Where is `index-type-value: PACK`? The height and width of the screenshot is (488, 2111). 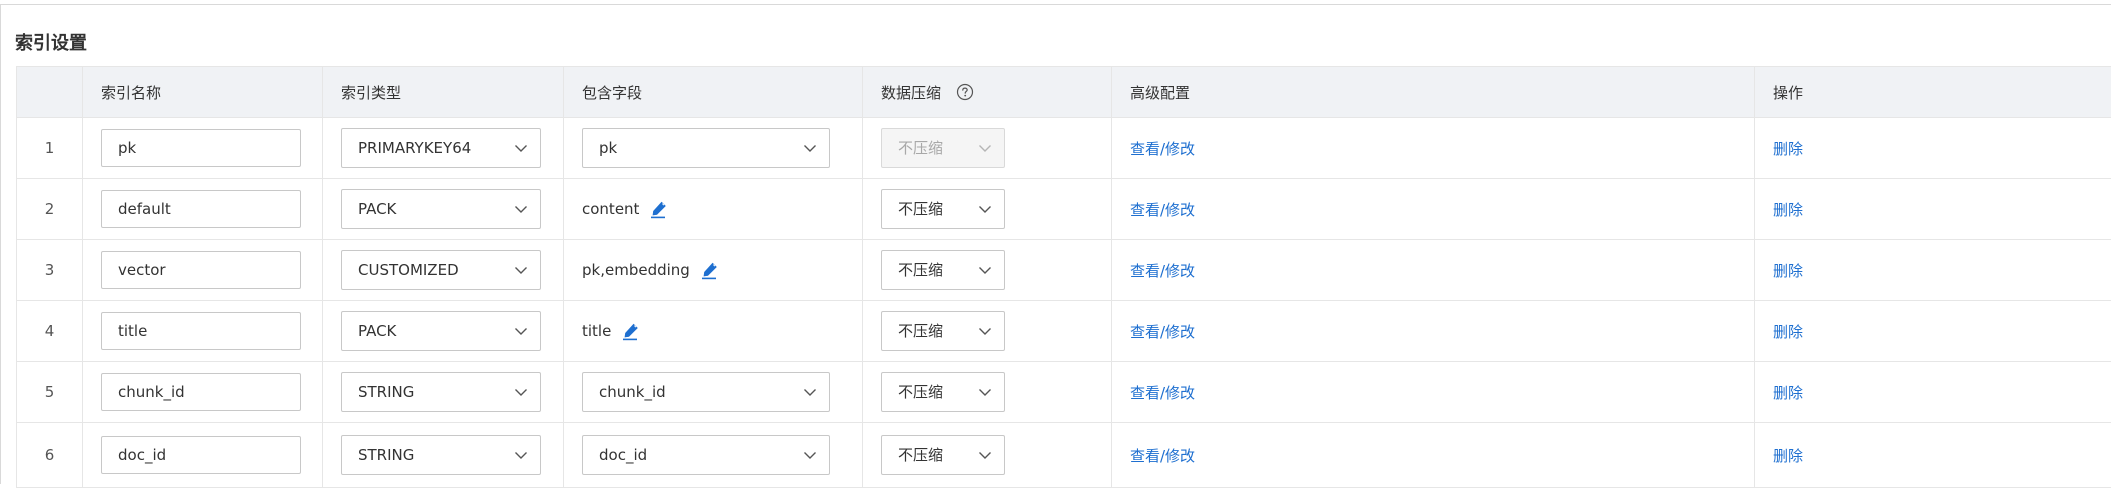 index-type-value: PACK is located at coordinates (377, 331).